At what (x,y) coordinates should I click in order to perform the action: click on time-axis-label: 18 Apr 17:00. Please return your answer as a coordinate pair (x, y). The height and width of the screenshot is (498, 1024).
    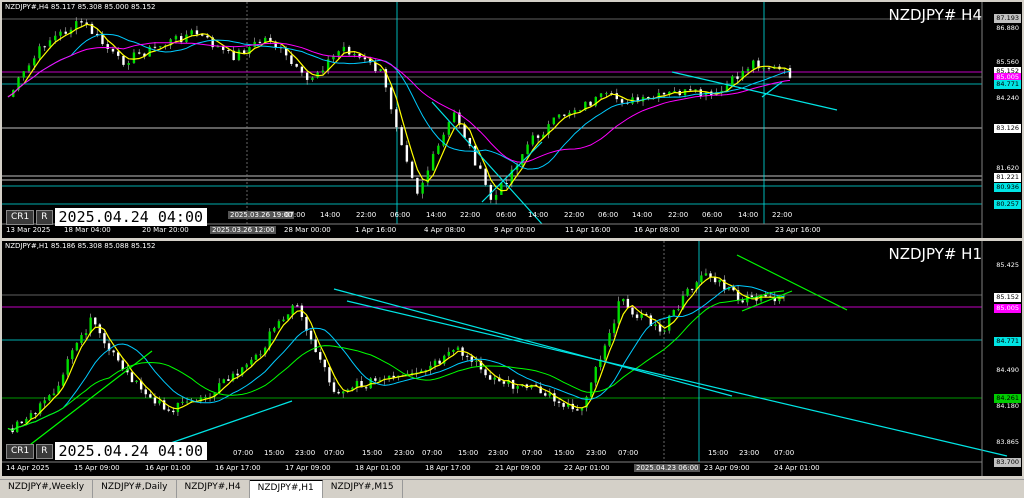
    Looking at the image, I should click on (448, 468).